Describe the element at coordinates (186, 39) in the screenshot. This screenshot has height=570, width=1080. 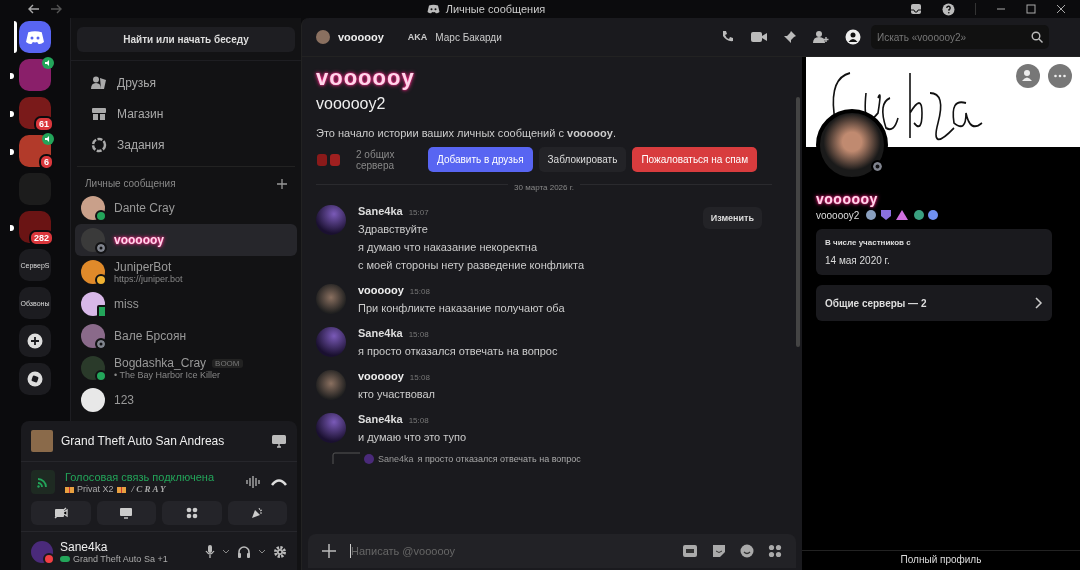
I see `search-conversation-button: Найти или начать беседу` at that location.